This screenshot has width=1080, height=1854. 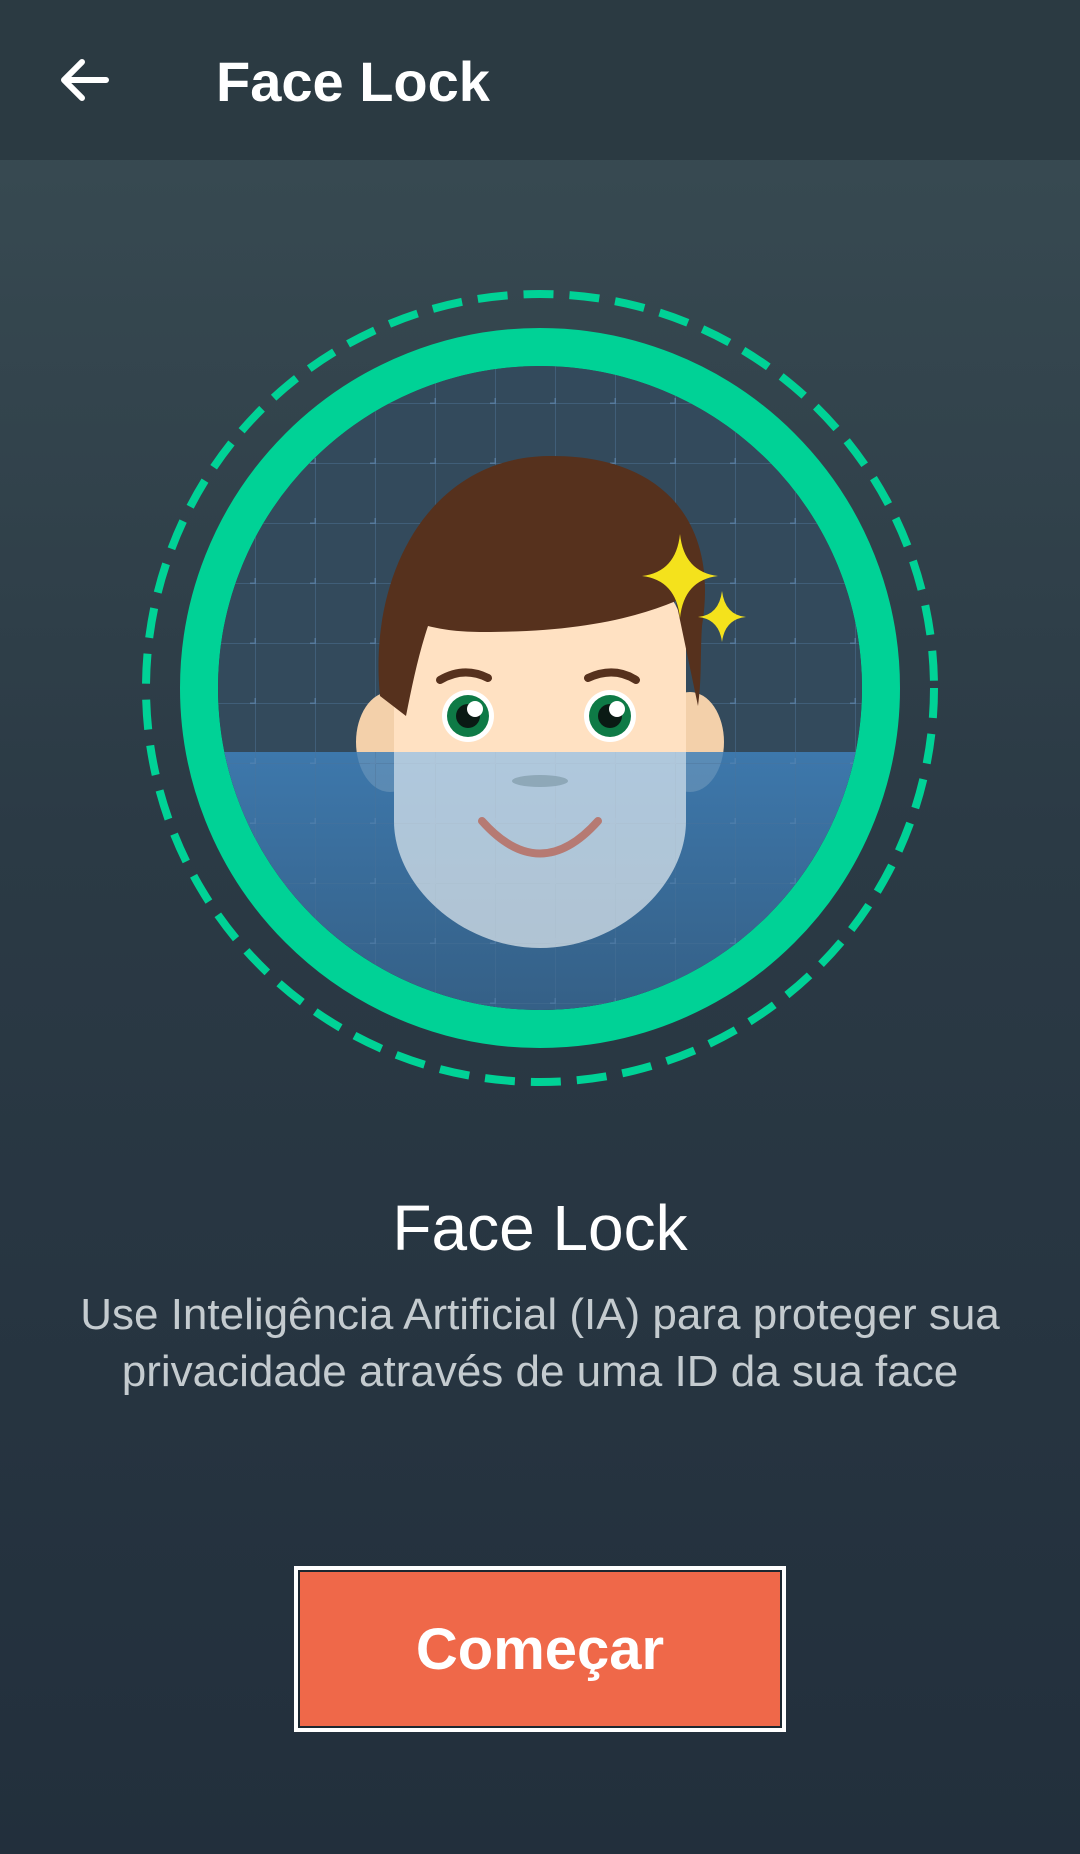 I want to click on app-bar-title: Face Lock, so click(x=353, y=81).